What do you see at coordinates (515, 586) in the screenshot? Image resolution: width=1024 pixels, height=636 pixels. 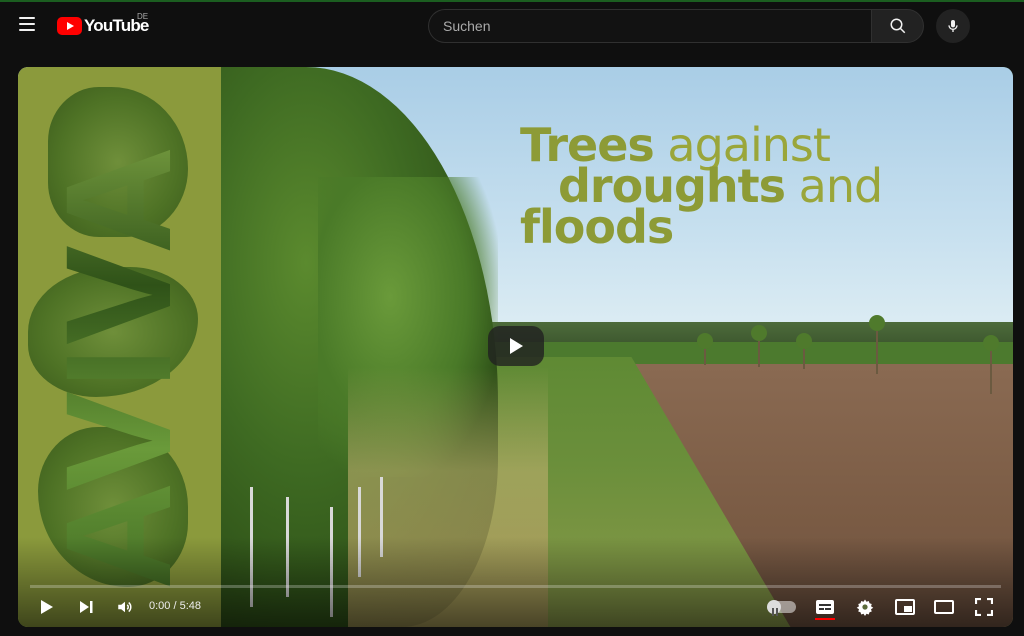 I see `progress-bar` at bounding box center [515, 586].